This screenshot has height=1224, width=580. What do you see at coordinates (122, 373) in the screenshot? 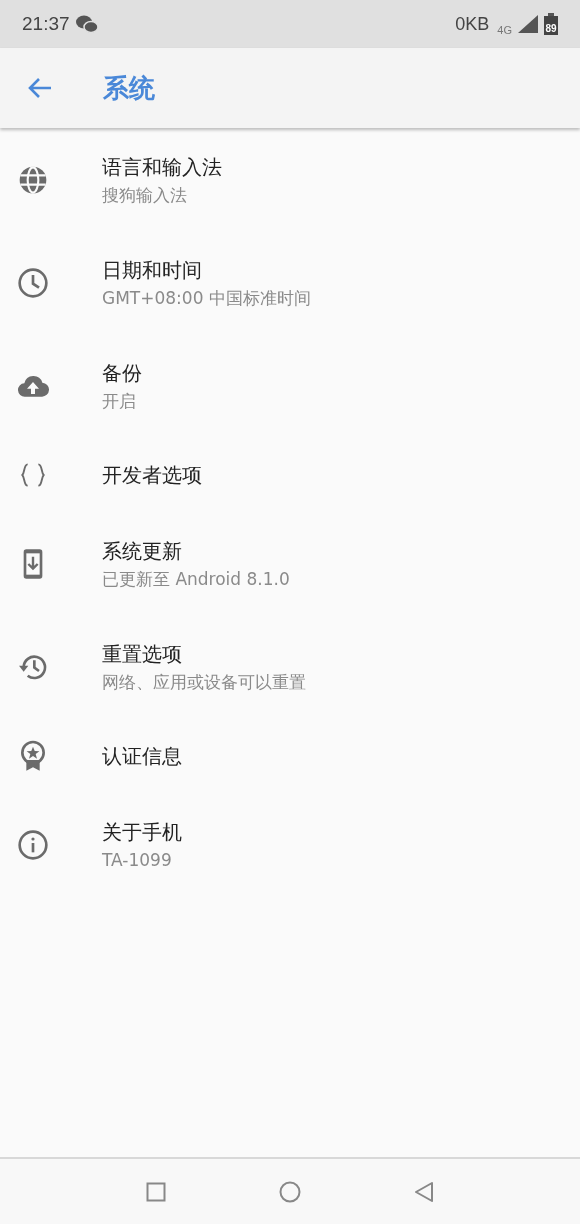
I see `item-title: 备份` at bounding box center [122, 373].